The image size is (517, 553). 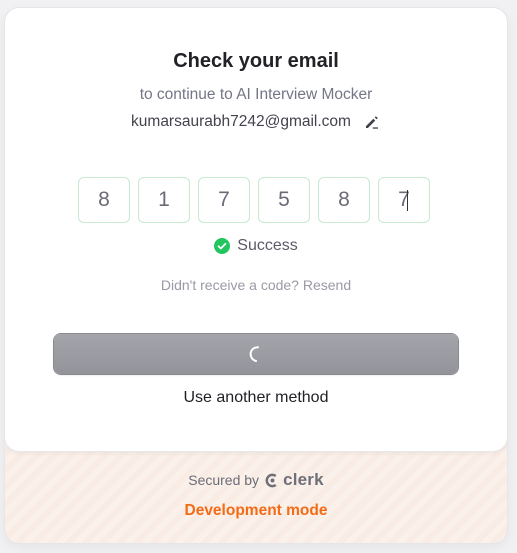 I want to click on otp-digit-6: 7, so click(x=404, y=200).